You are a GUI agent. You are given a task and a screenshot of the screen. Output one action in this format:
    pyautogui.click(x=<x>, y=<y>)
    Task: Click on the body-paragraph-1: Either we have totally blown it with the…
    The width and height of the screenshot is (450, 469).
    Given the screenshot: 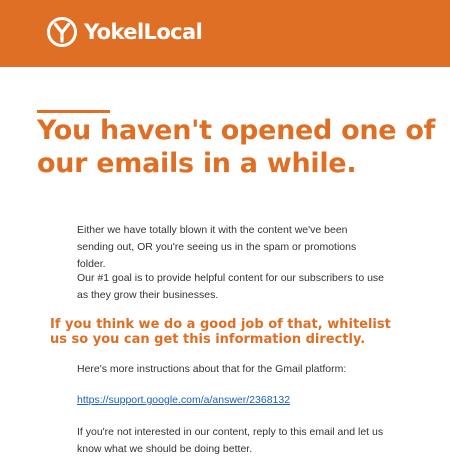 What is the action you would take?
    pyautogui.click(x=217, y=247)
    